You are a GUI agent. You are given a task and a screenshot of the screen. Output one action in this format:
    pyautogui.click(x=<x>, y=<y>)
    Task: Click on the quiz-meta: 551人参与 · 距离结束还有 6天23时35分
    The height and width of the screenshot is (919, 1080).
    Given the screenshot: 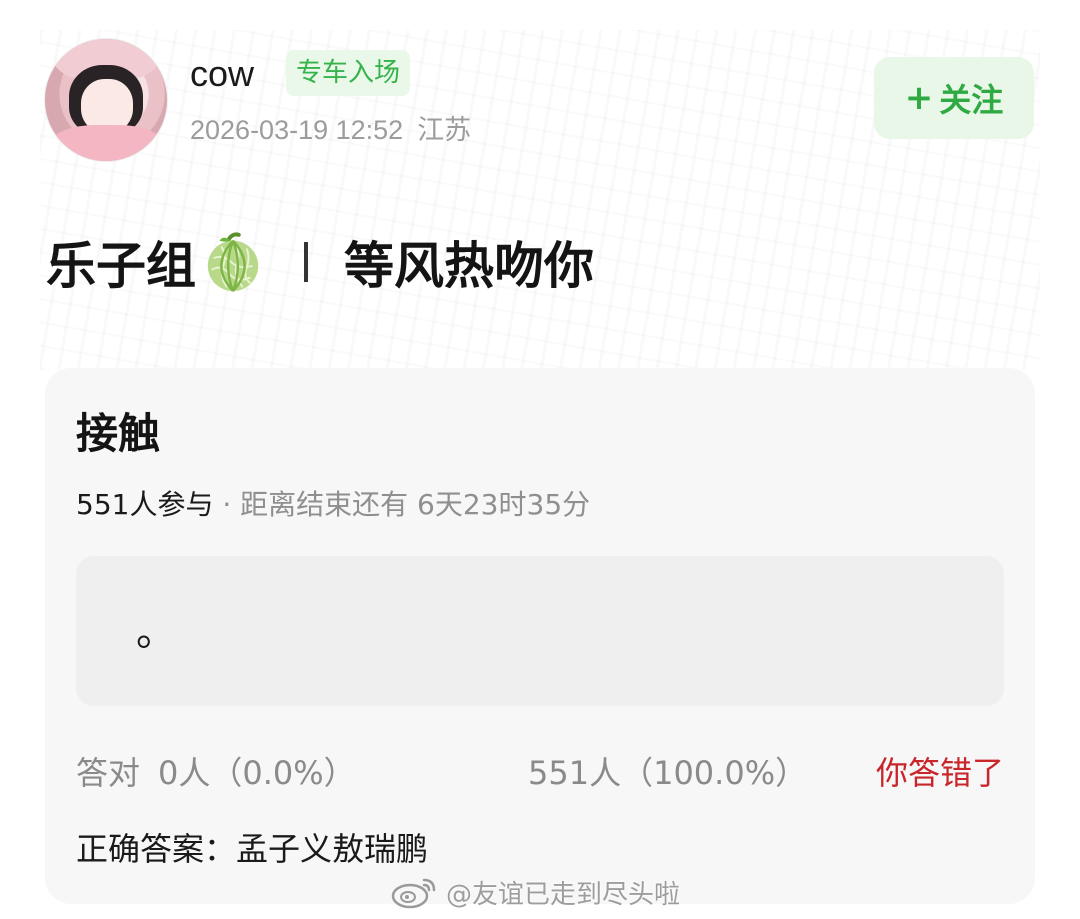 What is the action you would take?
    pyautogui.click(x=333, y=505)
    